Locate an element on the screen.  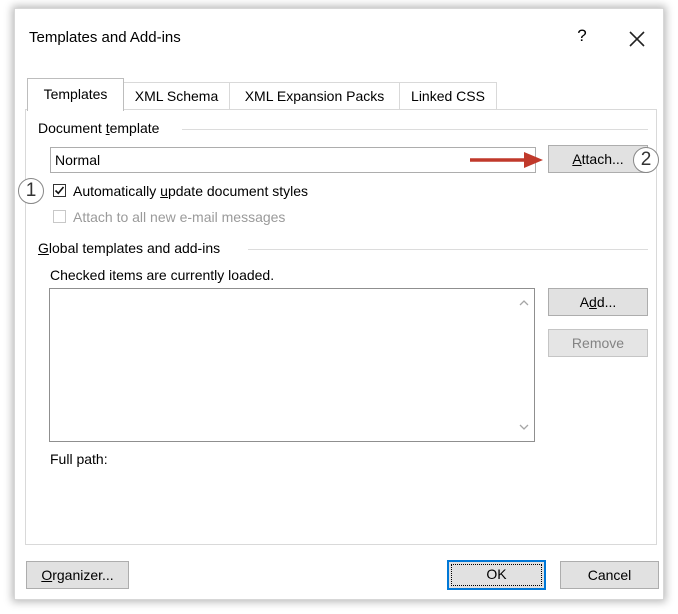
full-path-label: Full path: is located at coordinates (79, 459).